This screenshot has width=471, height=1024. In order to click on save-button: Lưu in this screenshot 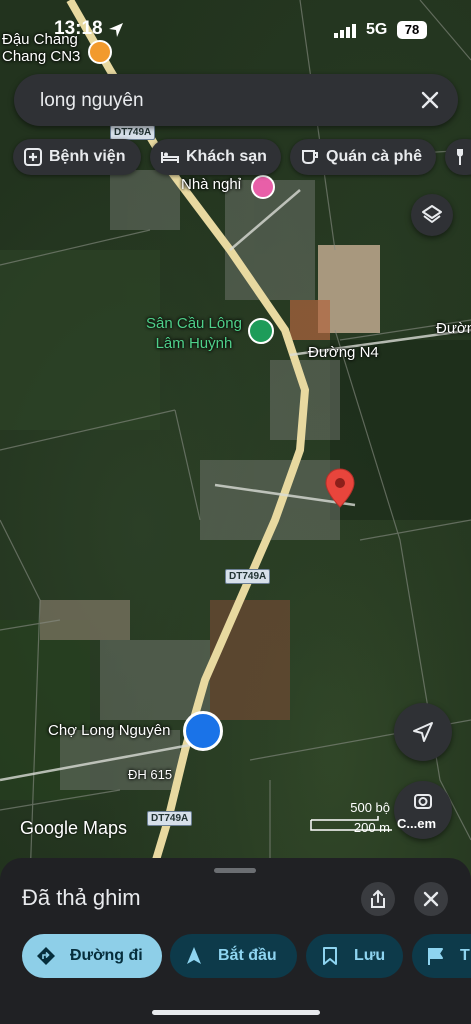, I will do `click(354, 956)`.